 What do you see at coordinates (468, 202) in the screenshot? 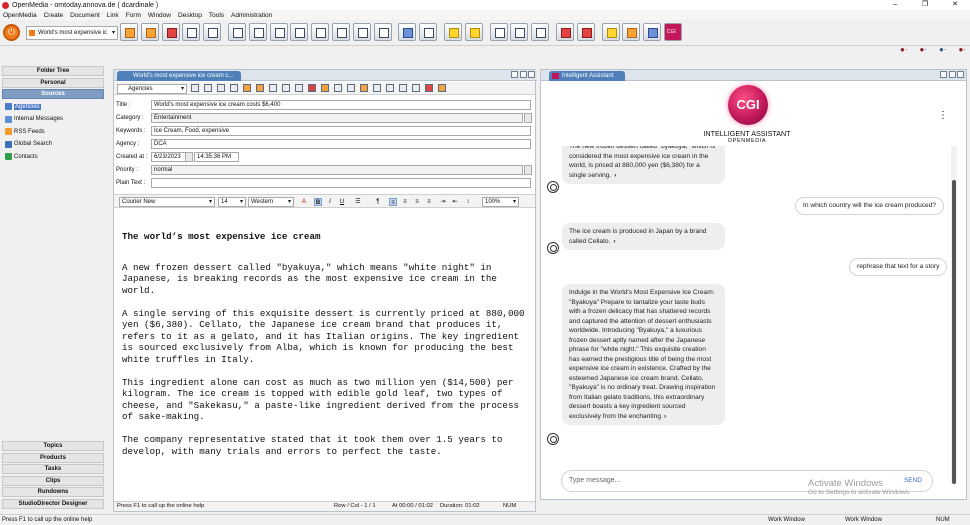
I see `line-spacing-icon: ↕` at bounding box center [468, 202].